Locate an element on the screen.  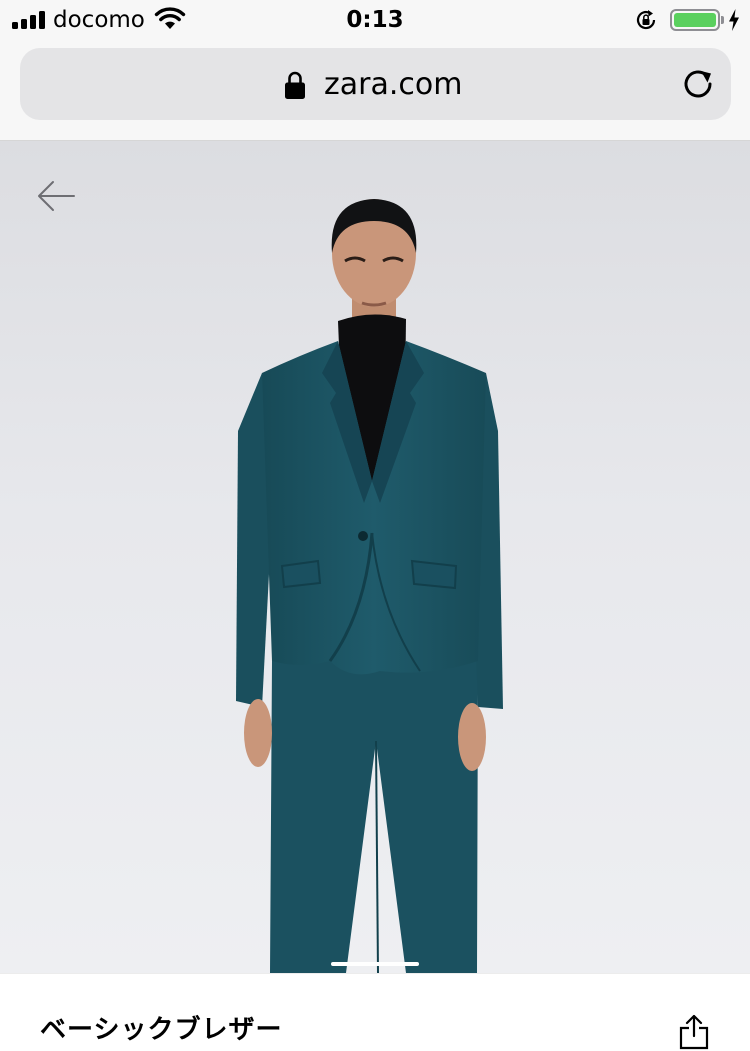
charging-bolt-icon is located at coordinates (734, 20).